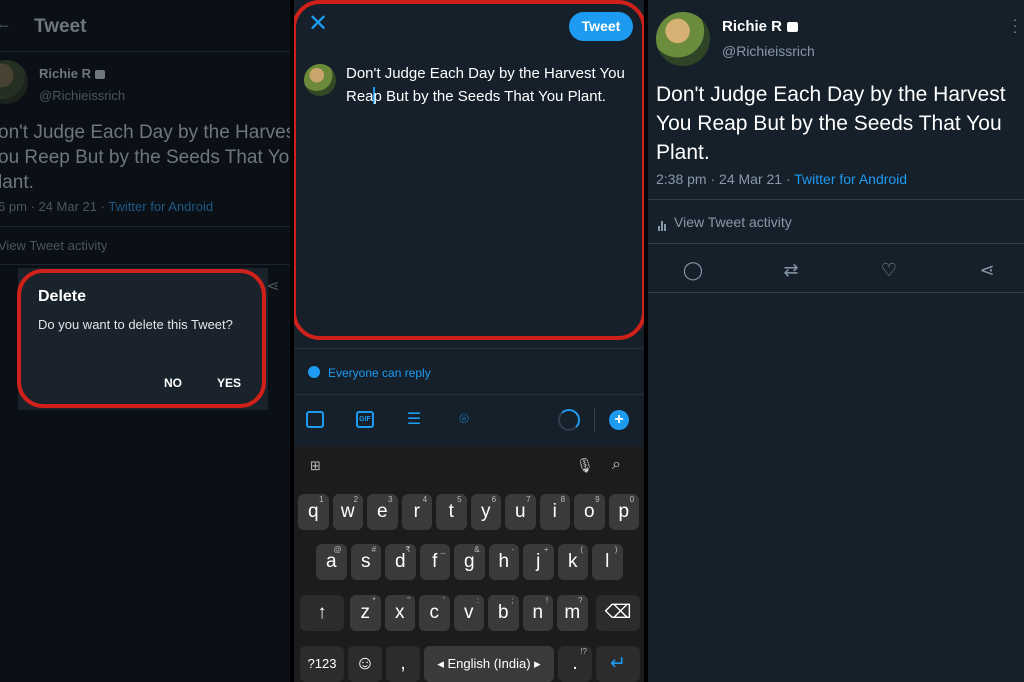  What do you see at coordinates (528, 499) in the screenshot?
I see `key-hint: 7` at bounding box center [528, 499].